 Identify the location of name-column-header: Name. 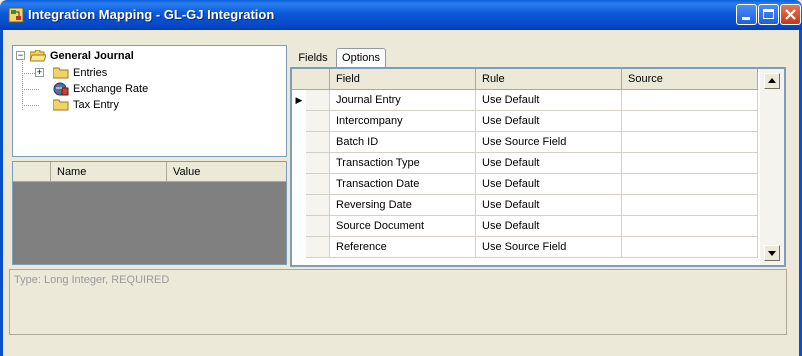
(109, 172).